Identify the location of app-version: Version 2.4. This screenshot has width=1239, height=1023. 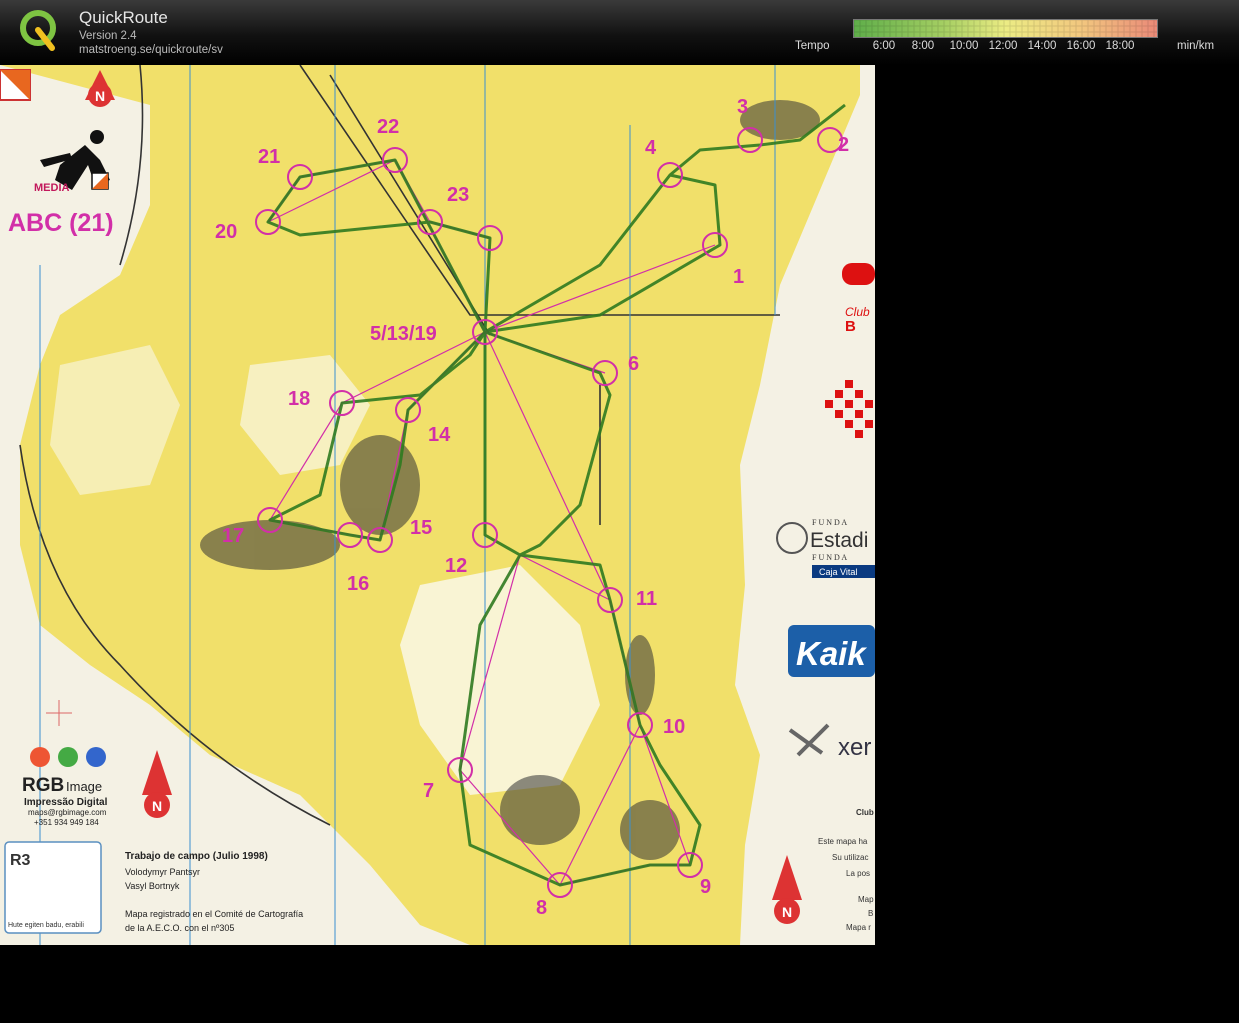
(108, 36).